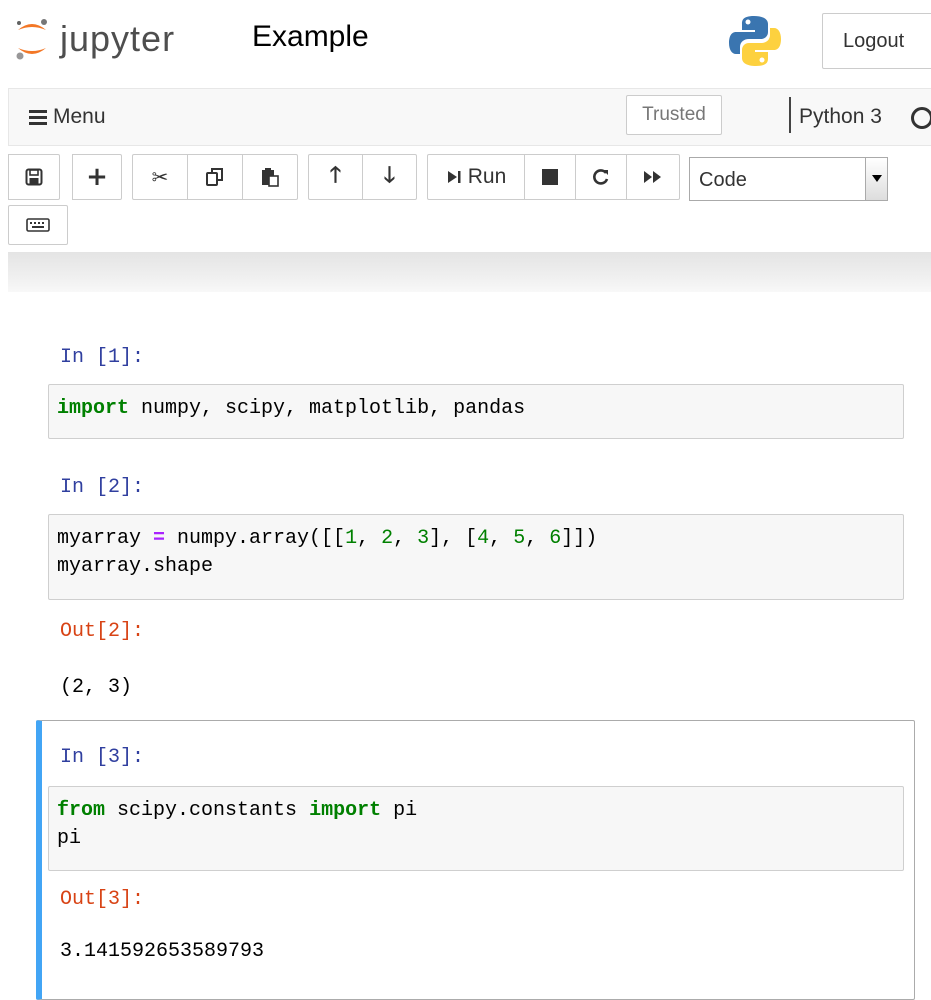 Image resolution: width=931 pixels, height=1000 pixels. What do you see at coordinates (255, 538) in the screenshot?
I see `code-text: numpy.array([[` at bounding box center [255, 538].